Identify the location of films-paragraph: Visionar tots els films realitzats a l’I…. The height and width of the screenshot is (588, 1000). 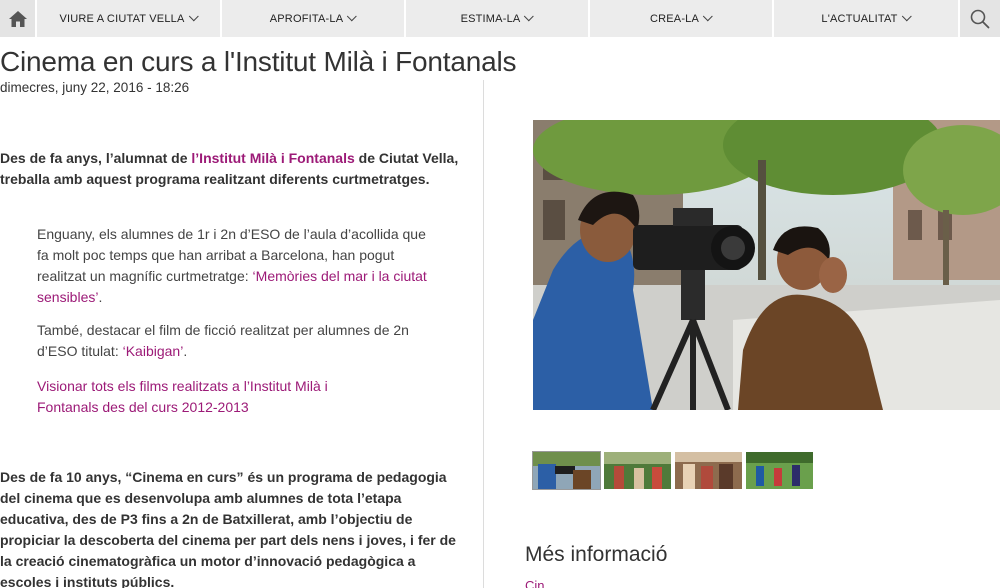
(202, 397).